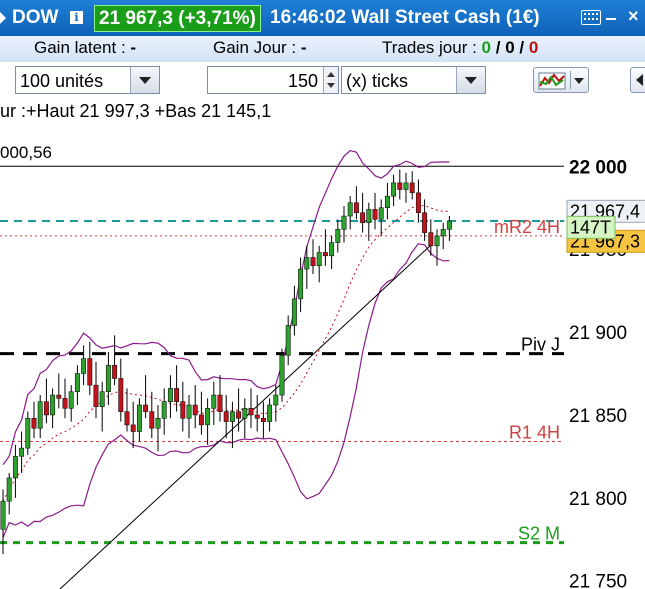  I want to click on tick-mode-select-value: (x) ticks, so click(377, 81).